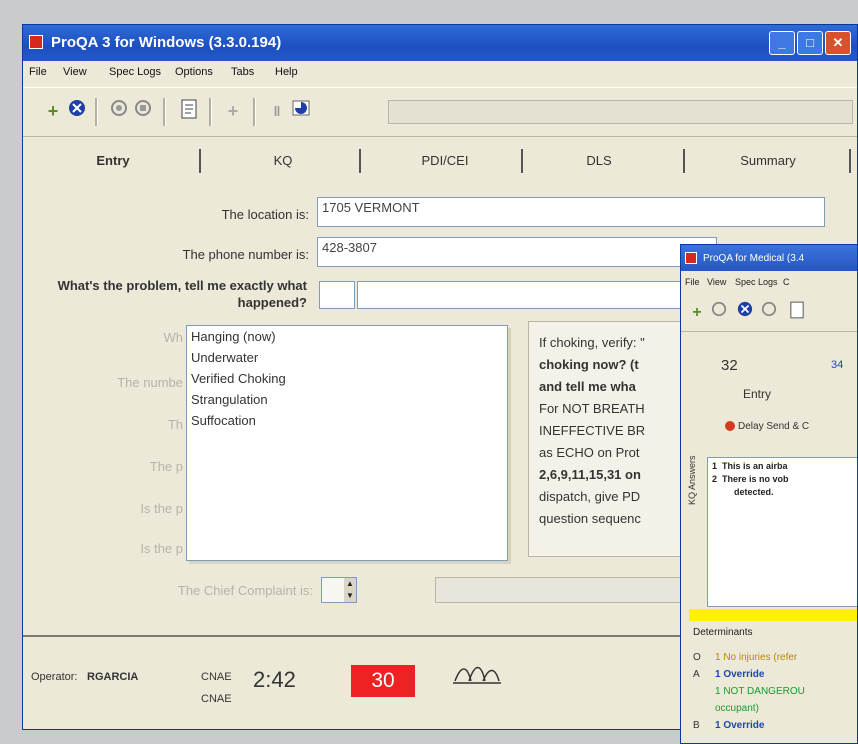 The image size is (858, 744). Describe the element at coordinates (692, 480) in the screenshot. I see `answers-vertical-label: KQ Answers` at that location.